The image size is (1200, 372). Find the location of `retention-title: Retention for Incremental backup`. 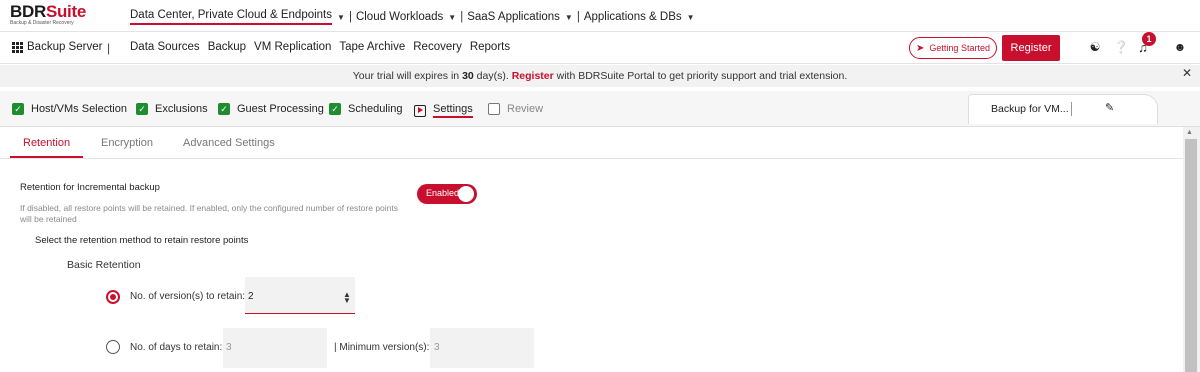

retention-title: Retention for Incremental backup is located at coordinates (90, 187).